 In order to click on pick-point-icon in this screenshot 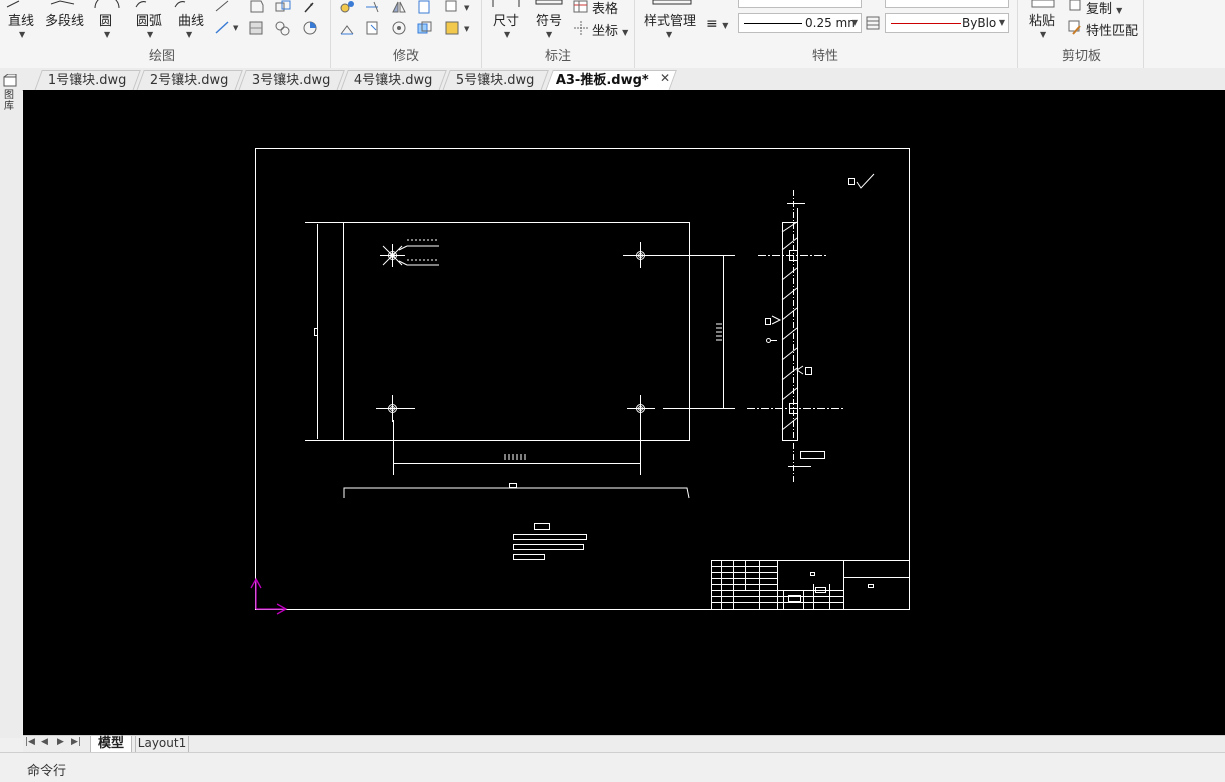, I will do `click(309, 7)`.